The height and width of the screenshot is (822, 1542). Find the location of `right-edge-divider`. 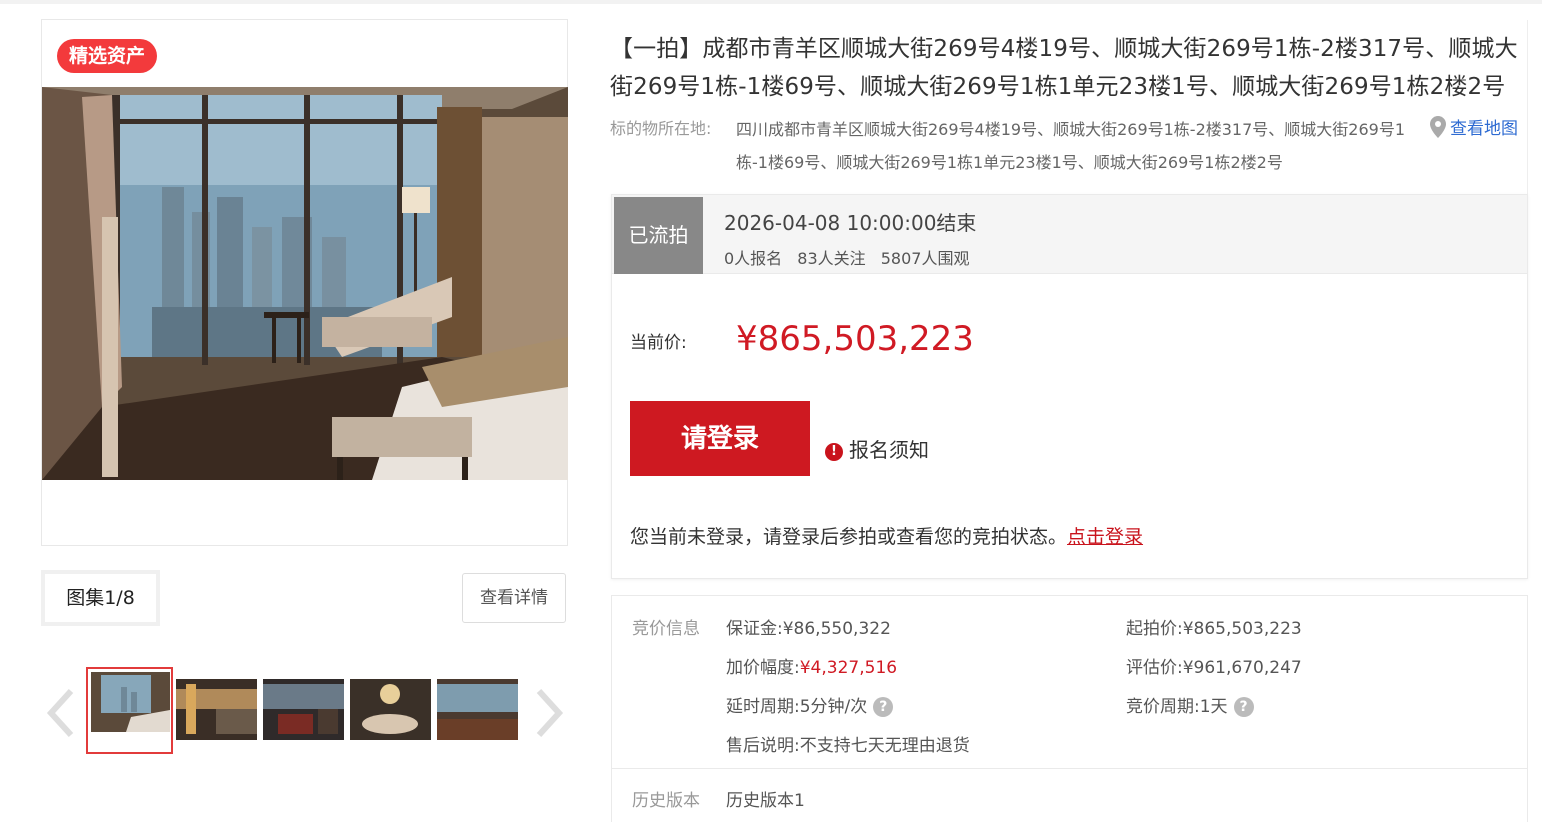

right-edge-divider is located at coordinates (1534, 245).